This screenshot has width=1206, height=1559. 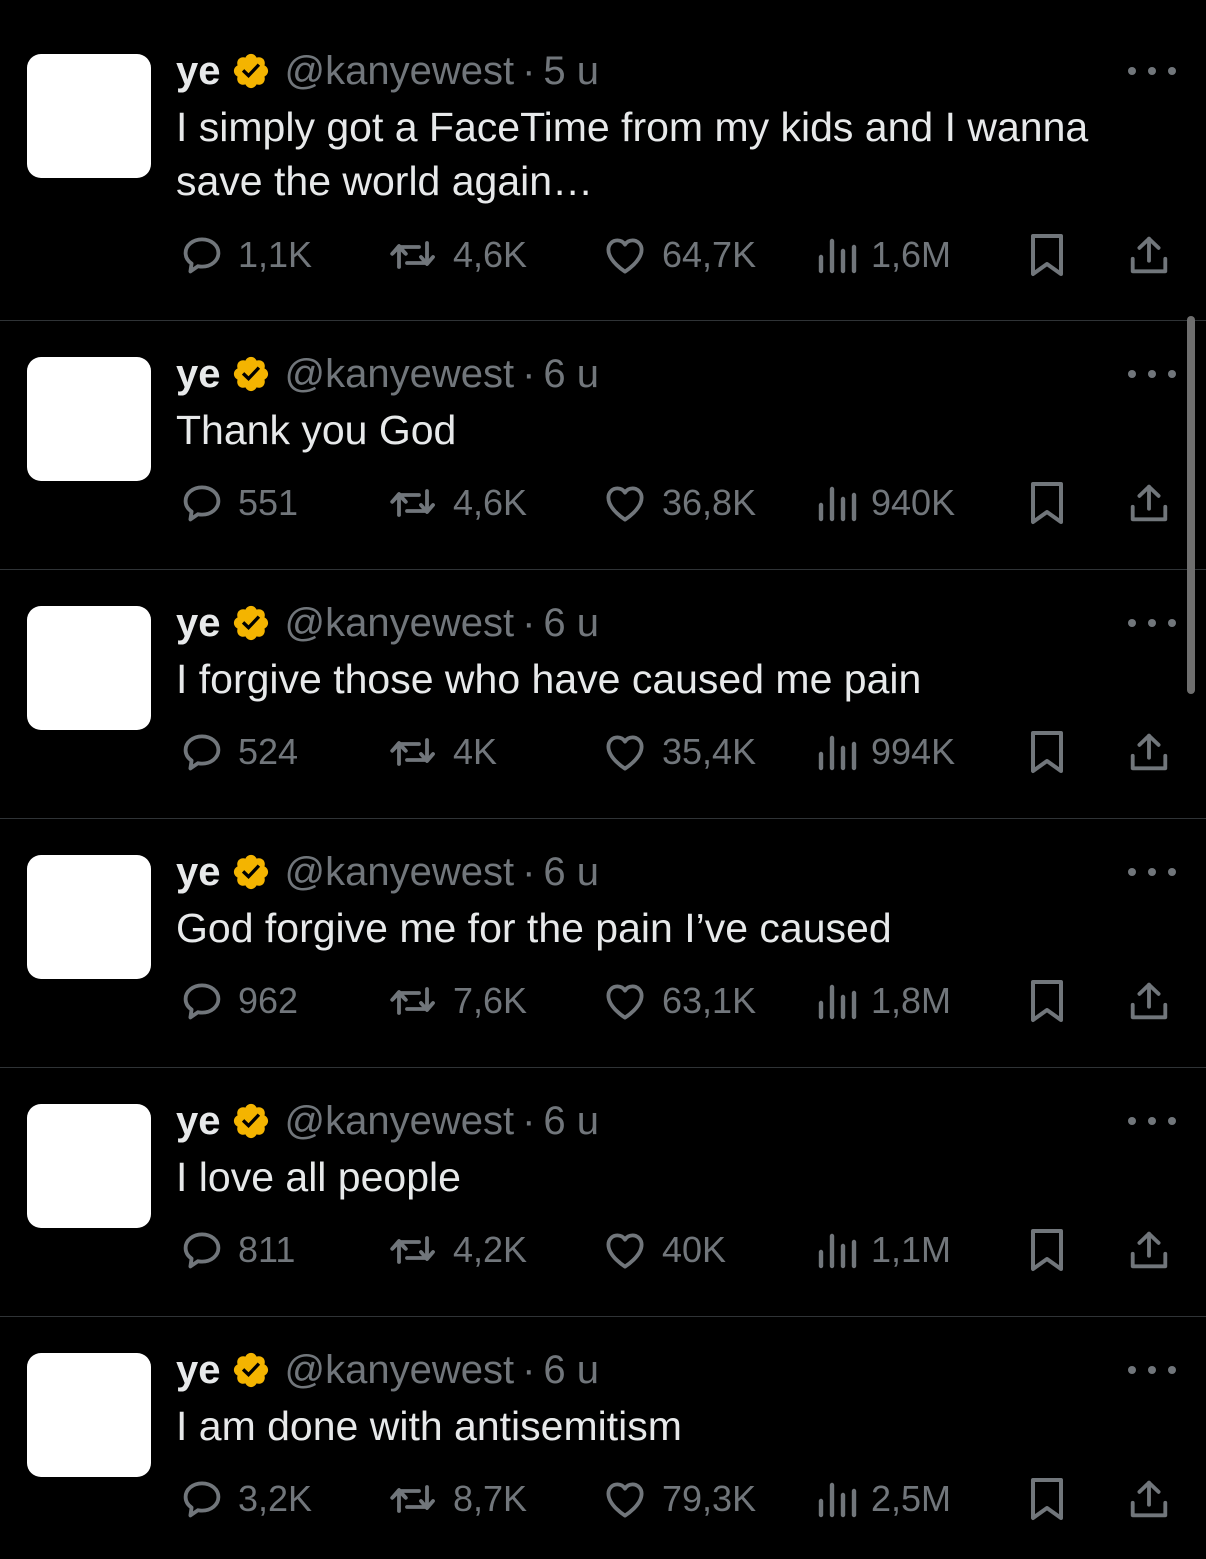 What do you see at coordinates (678, 1001) in the screenshot?
I see `like-button: 63,1K` at bounding box center [678, 1001].